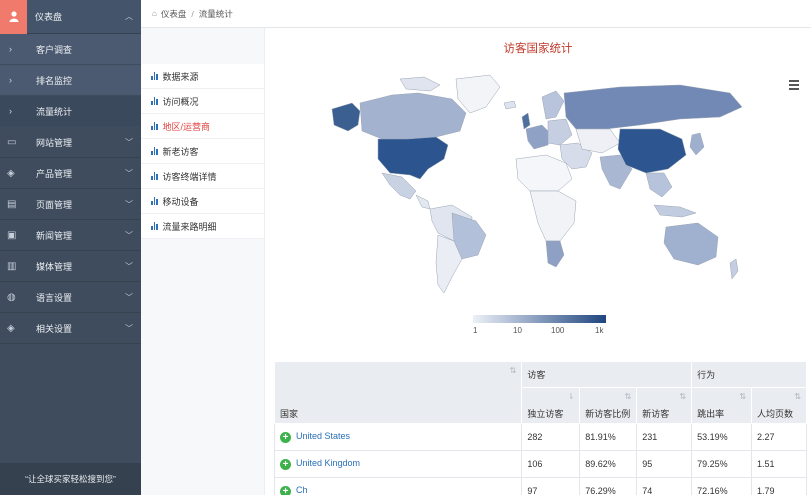 Image resolution: width=811 pixels, height=495 pixels. What do you see at coordinates (779, 405) in the screenshot?
I see `col-header-pages: ⇅ 人均页数` at bounding box center [779, 405].